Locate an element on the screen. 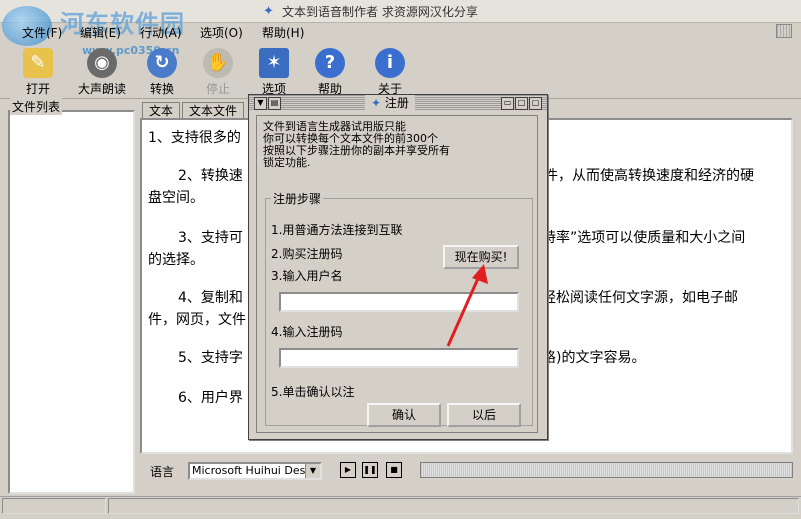 The image size is (801, 519). editor-line: 盘空间。 is located at coordinates (176, 198).